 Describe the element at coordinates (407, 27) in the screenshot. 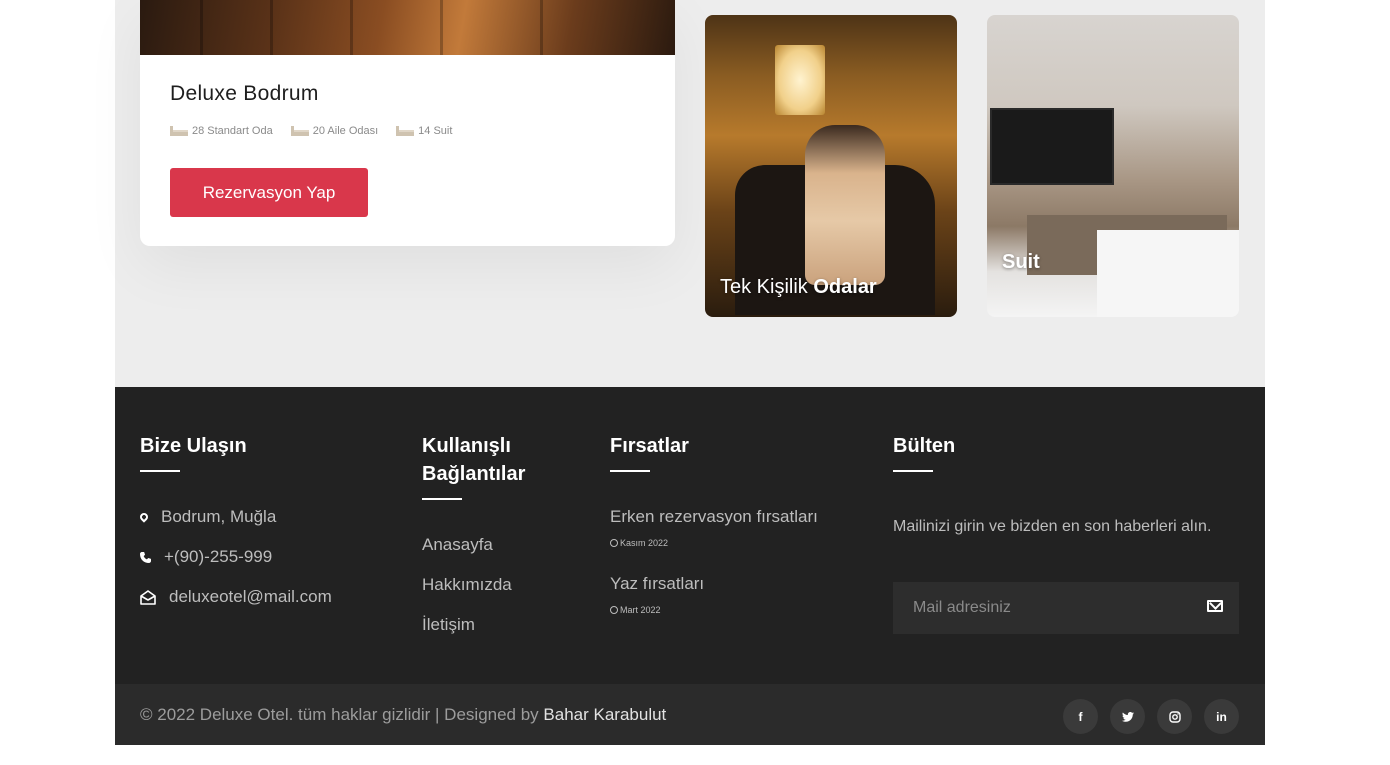

I see `hotel-card-image` at that location.